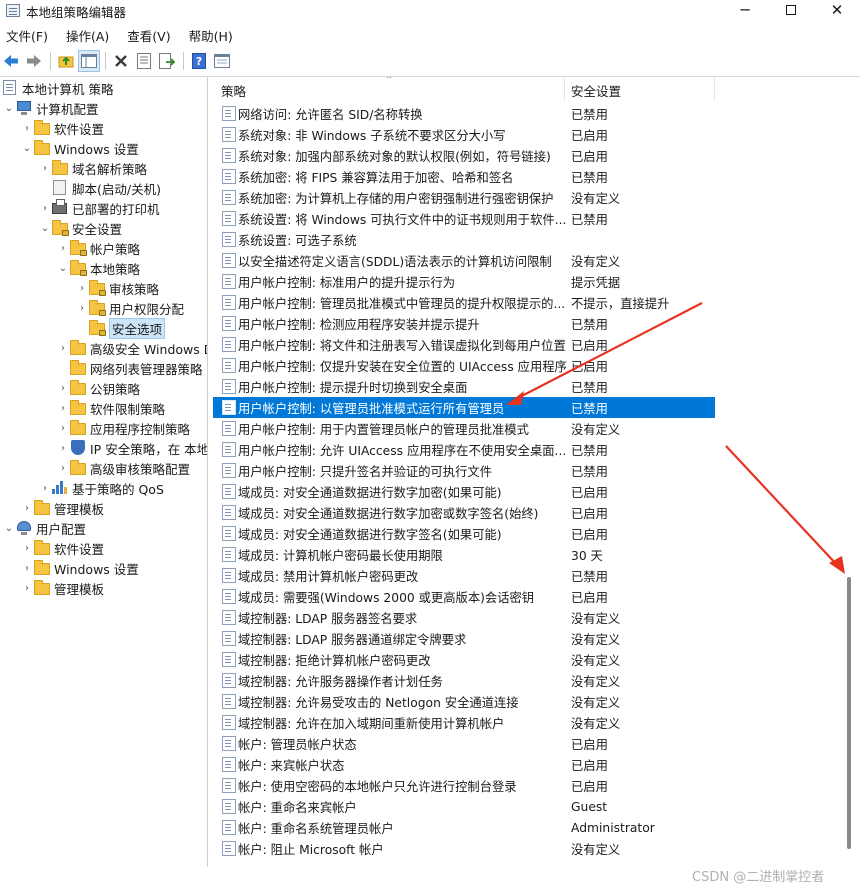 The width and height of the screenshot is (860, 891). Describe the element at coordinates (464, 701) in the screenshot. I see `table-row: 域控制器: 允许易受攻击的 Netlogon 安全通道连接 没有定义` at that location.